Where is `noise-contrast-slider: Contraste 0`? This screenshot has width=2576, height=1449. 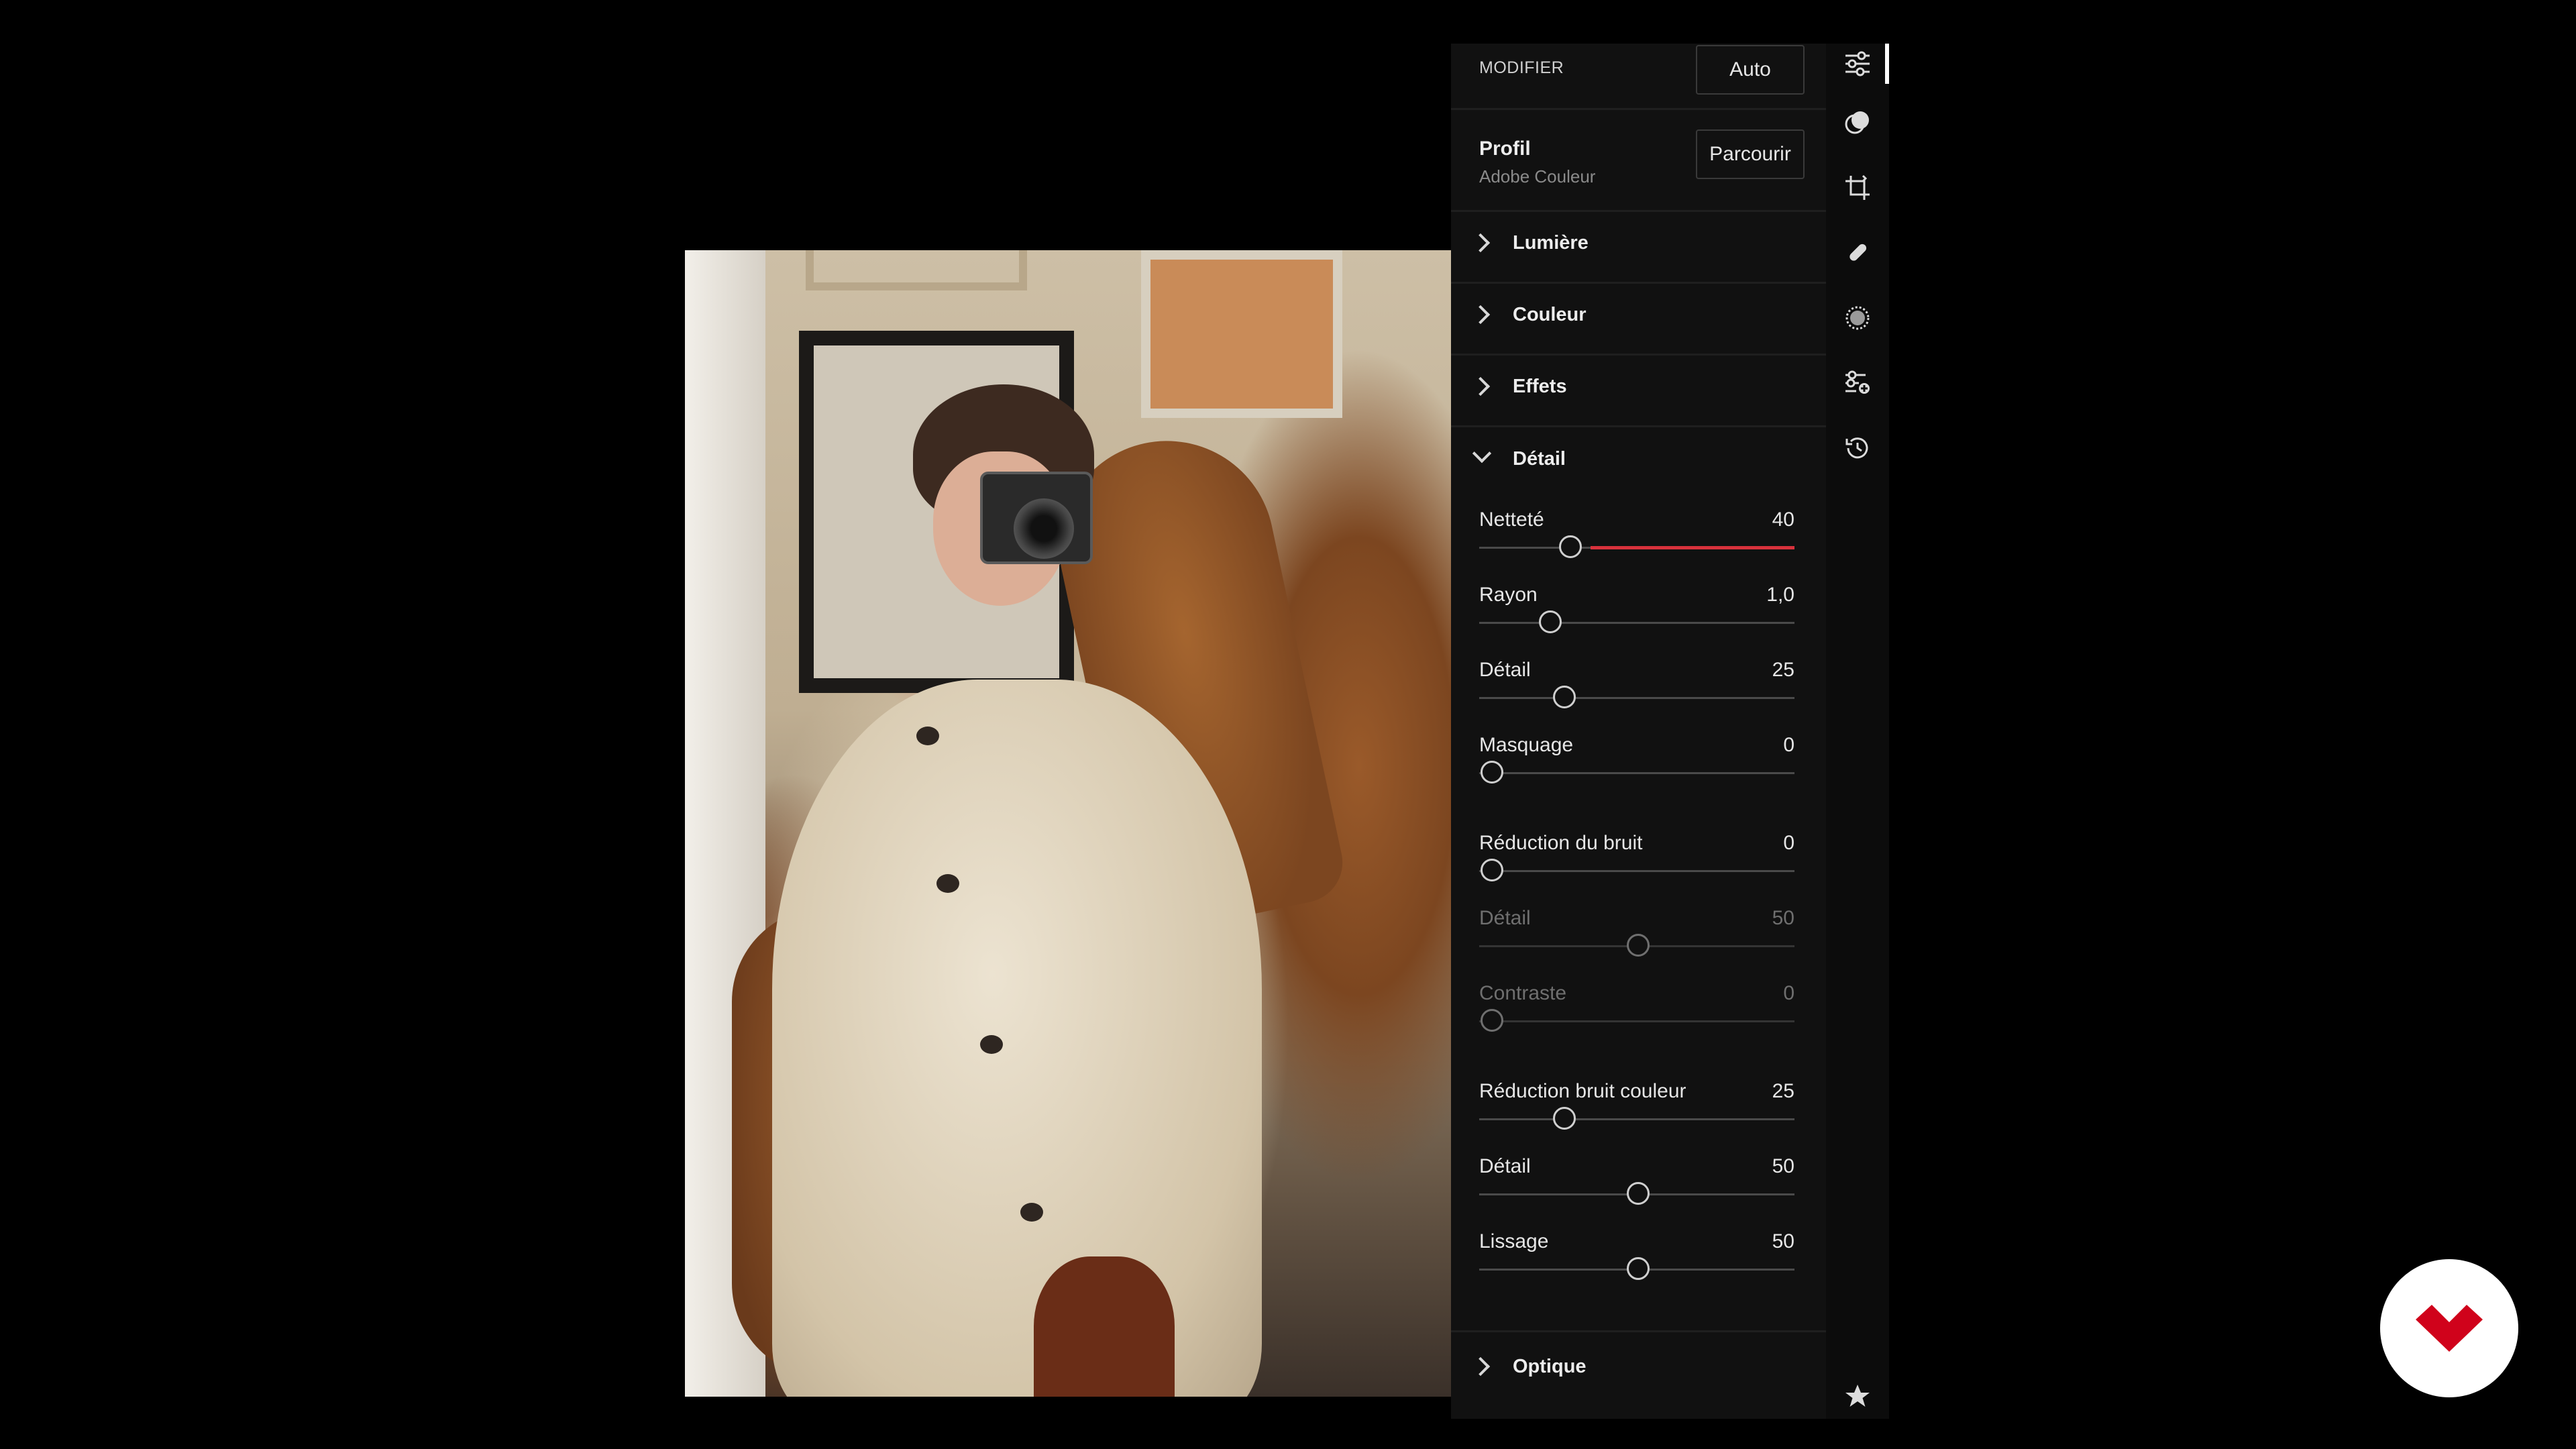 noise-contrast-slider: Contraste 0 is located at coordinates (1636, 1015).